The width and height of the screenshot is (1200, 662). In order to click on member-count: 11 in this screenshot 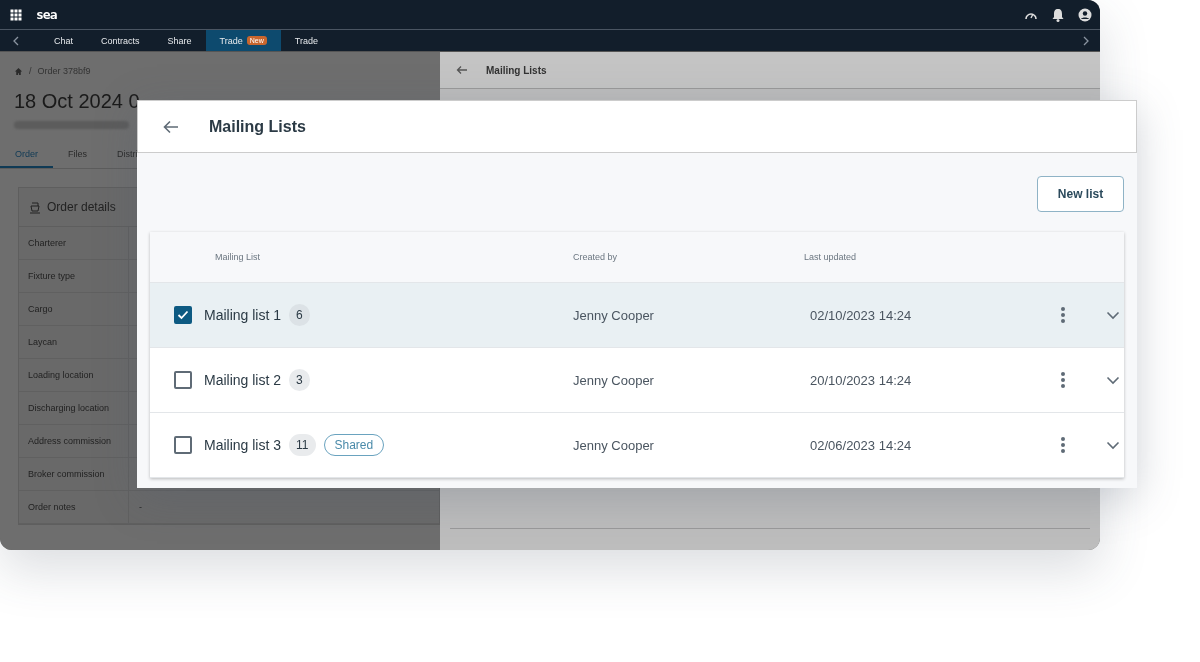, I will do `click(302, 445)`.